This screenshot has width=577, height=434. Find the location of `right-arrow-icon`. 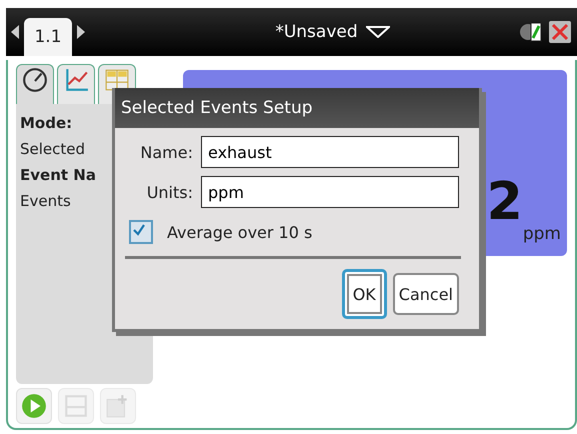

right-arrow-icon is located at coordinates (81, 32).